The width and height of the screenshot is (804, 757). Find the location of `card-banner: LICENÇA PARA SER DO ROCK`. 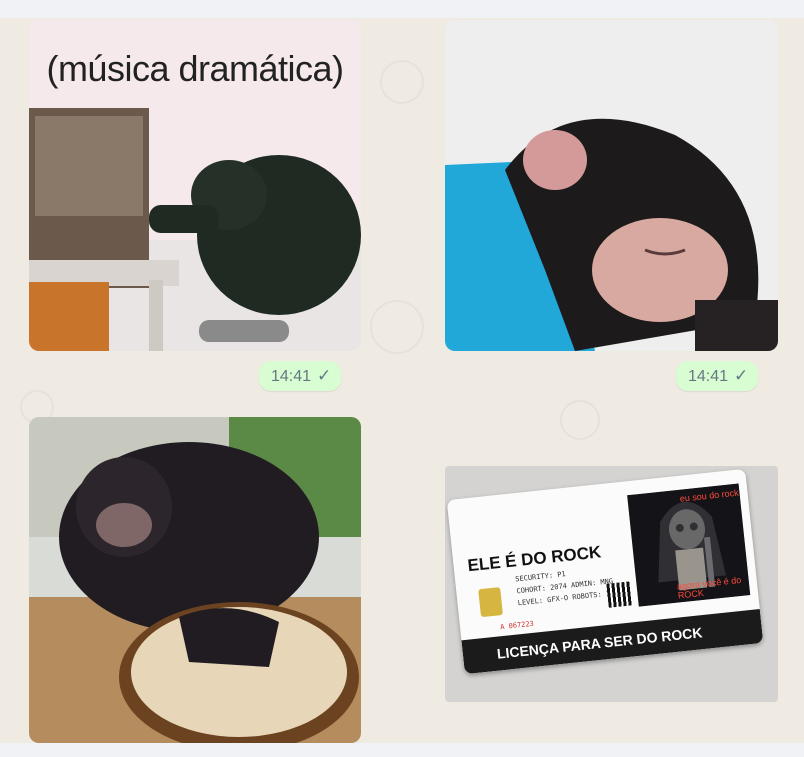

card-banner: LICENÇA PARA SER DO ROCK is located at coordinates (612, 642).